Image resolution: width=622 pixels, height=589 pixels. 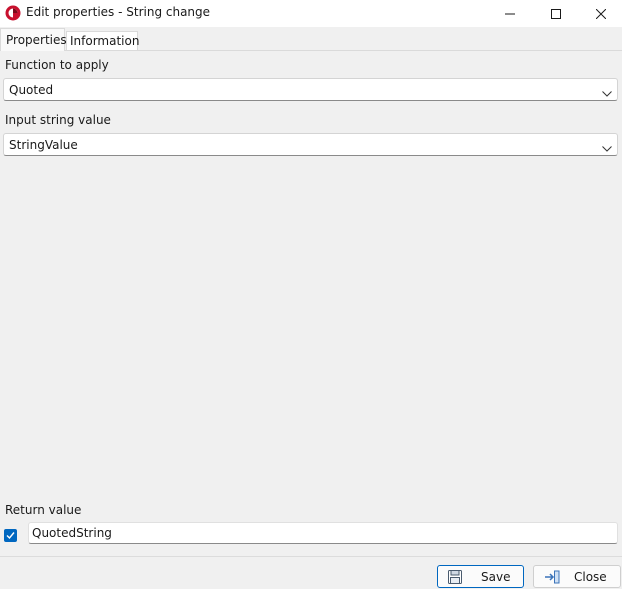 What do you see at coordinates (58, 120) in the screenshot?
I see `input-string-label: Input string value` at bounding box center [58, 120].